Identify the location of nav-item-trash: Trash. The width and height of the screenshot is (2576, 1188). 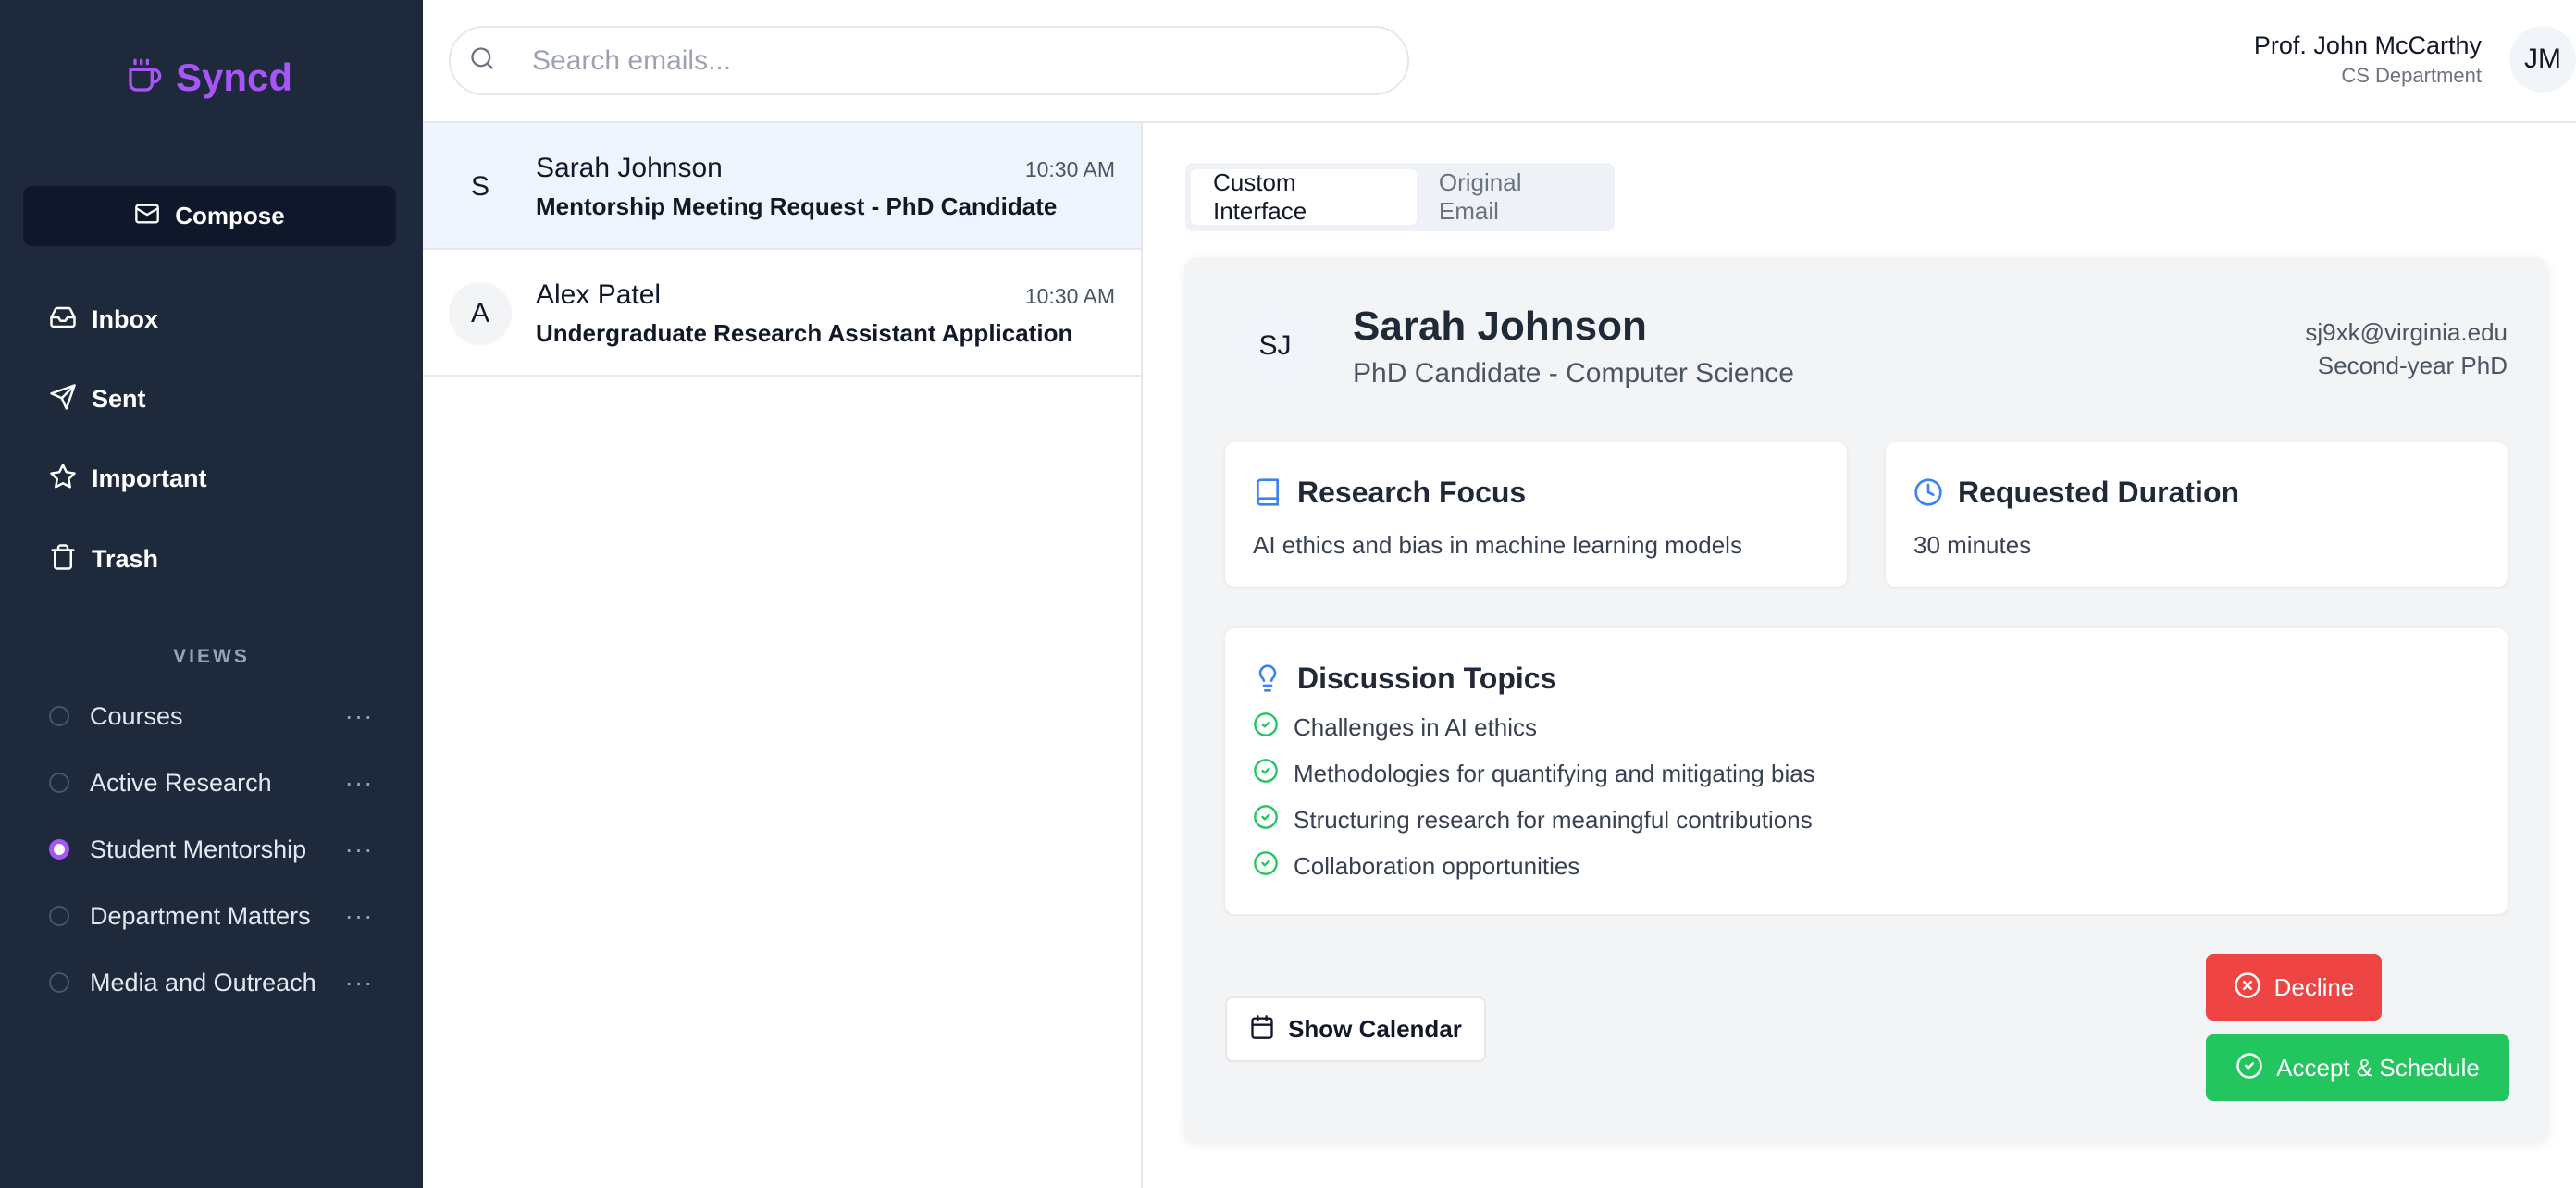
(104, 559).